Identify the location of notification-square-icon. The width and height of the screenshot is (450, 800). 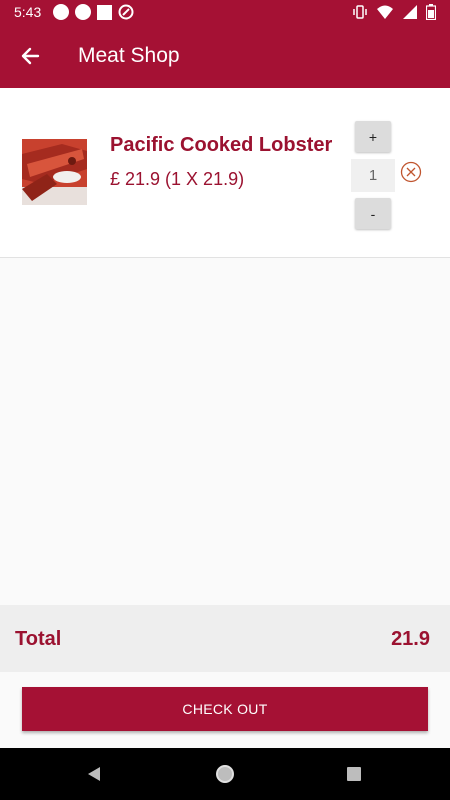
(105, 12).